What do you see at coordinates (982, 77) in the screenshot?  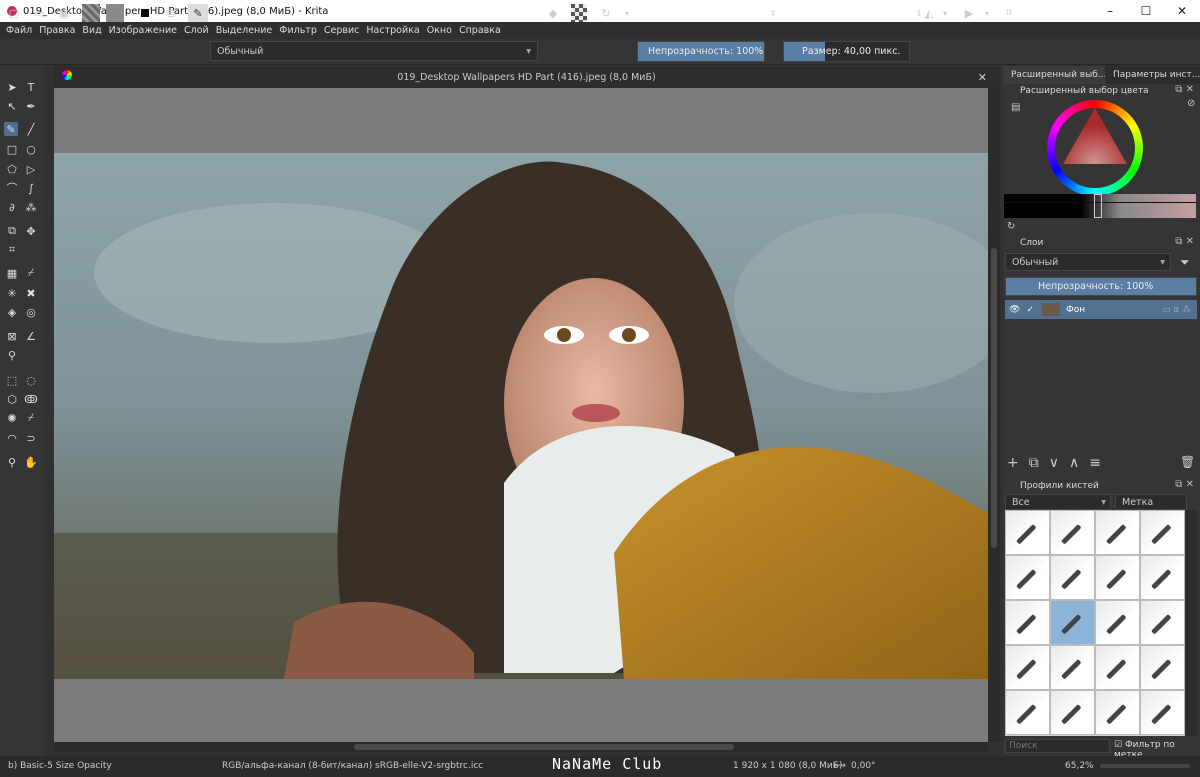 I see `close-document-icon: ✕` at bounding box center [982, 77].